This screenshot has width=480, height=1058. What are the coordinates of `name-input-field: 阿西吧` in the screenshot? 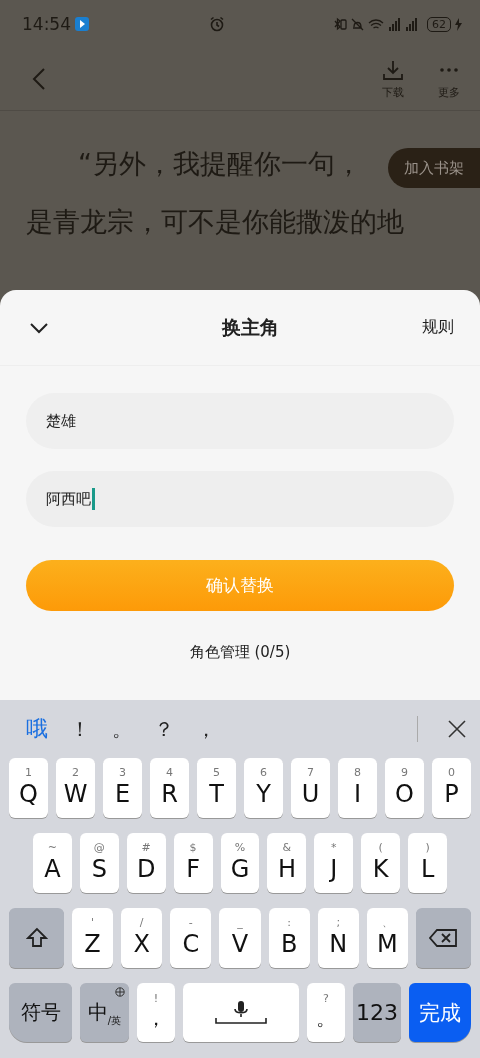 It's located at (240, 499).